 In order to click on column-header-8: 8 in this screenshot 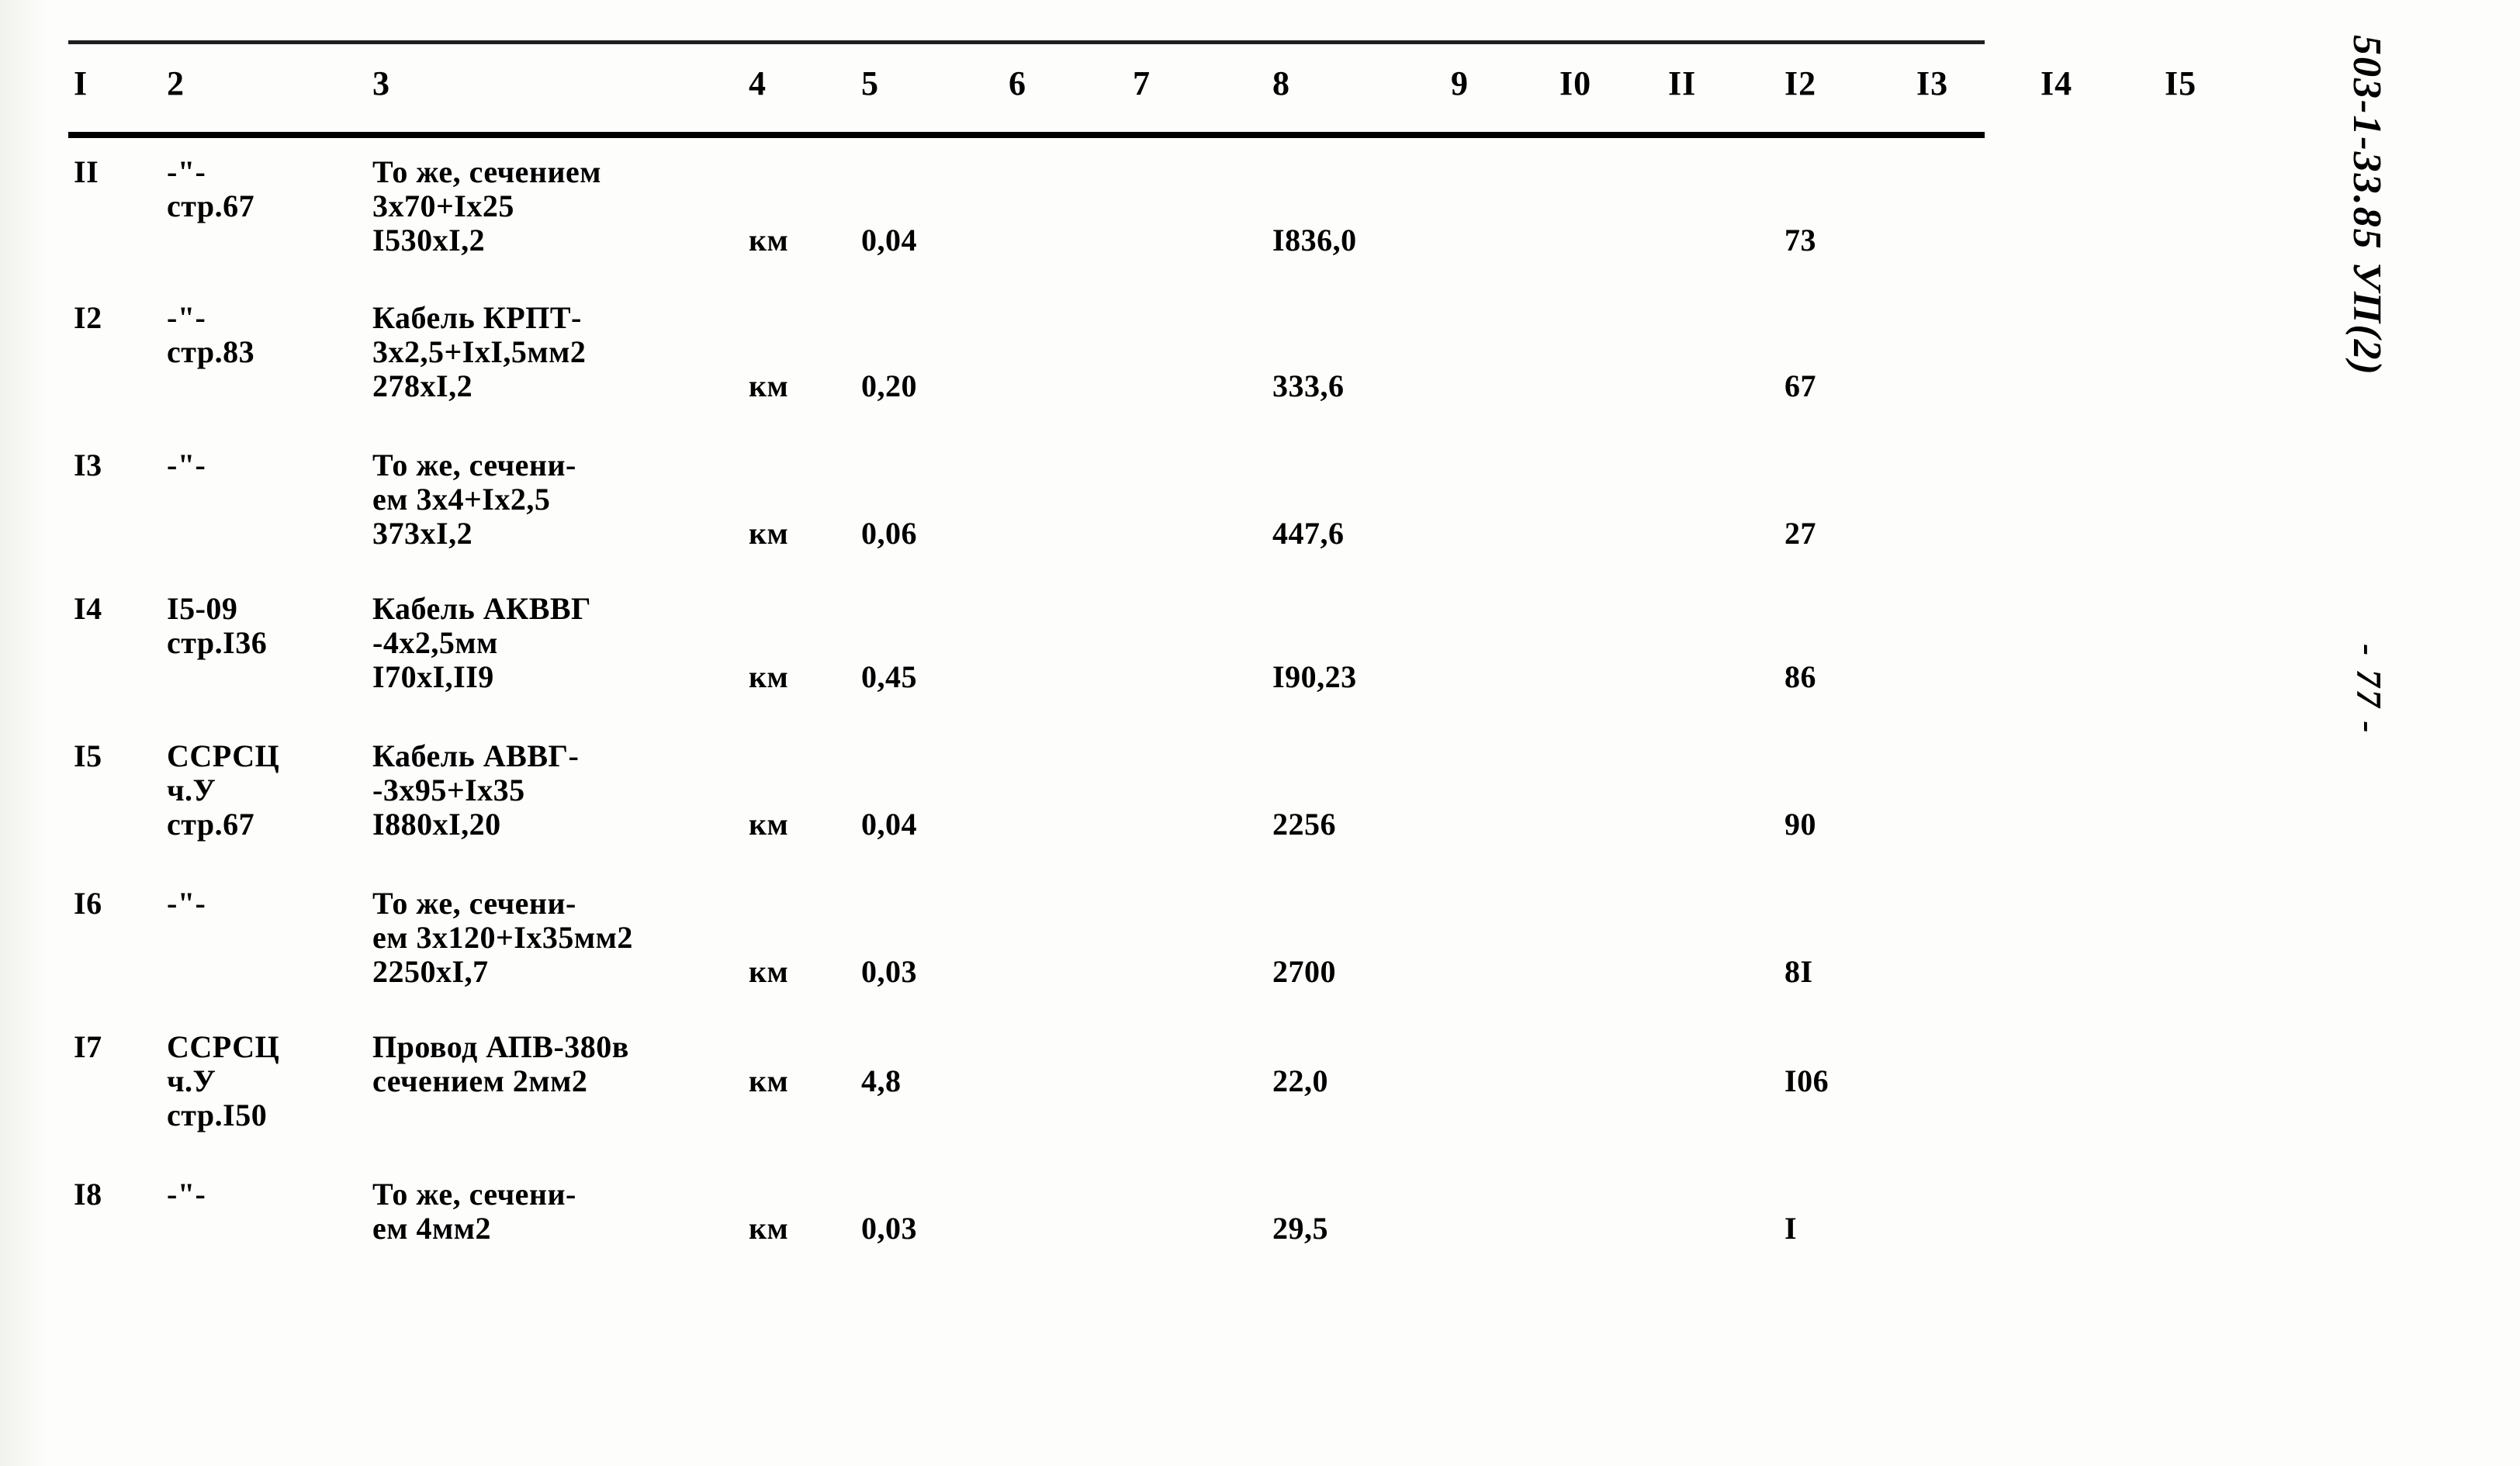, I will do `click(1281, 83)`.